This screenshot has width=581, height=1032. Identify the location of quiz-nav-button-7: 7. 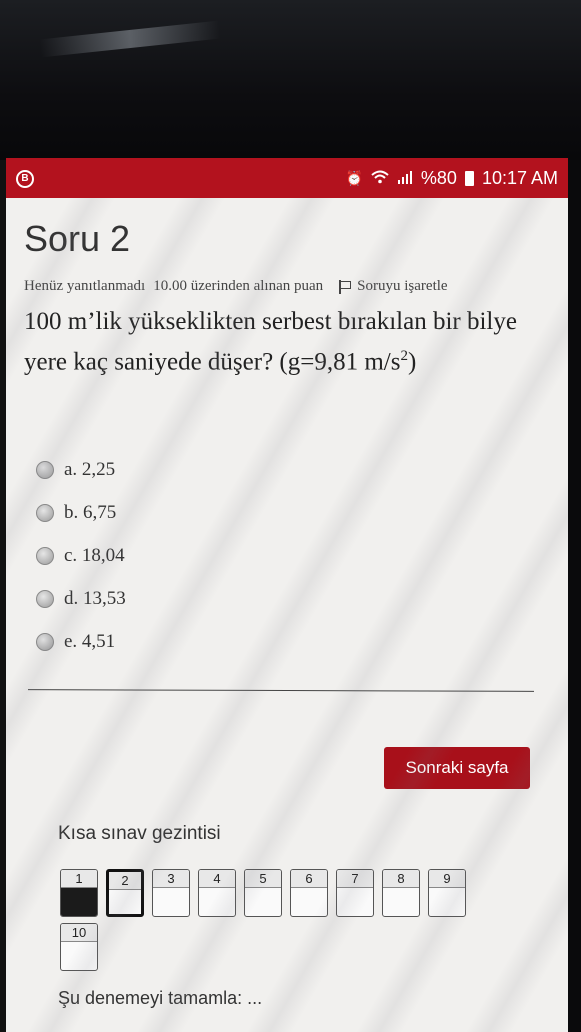
(355, 893).